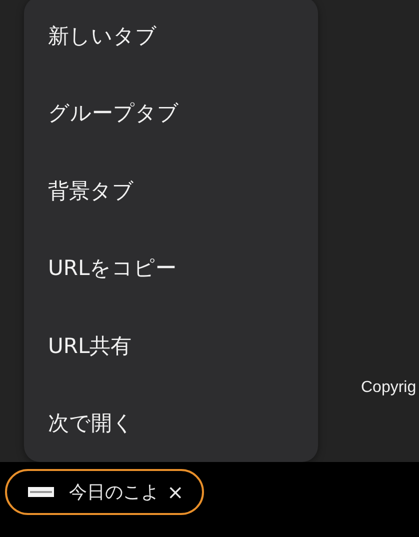 The image size is (419, 537). Describe the element at coordinates (171, 191) in the screenshot. I see `menu-item: 背景タブ` at that location.